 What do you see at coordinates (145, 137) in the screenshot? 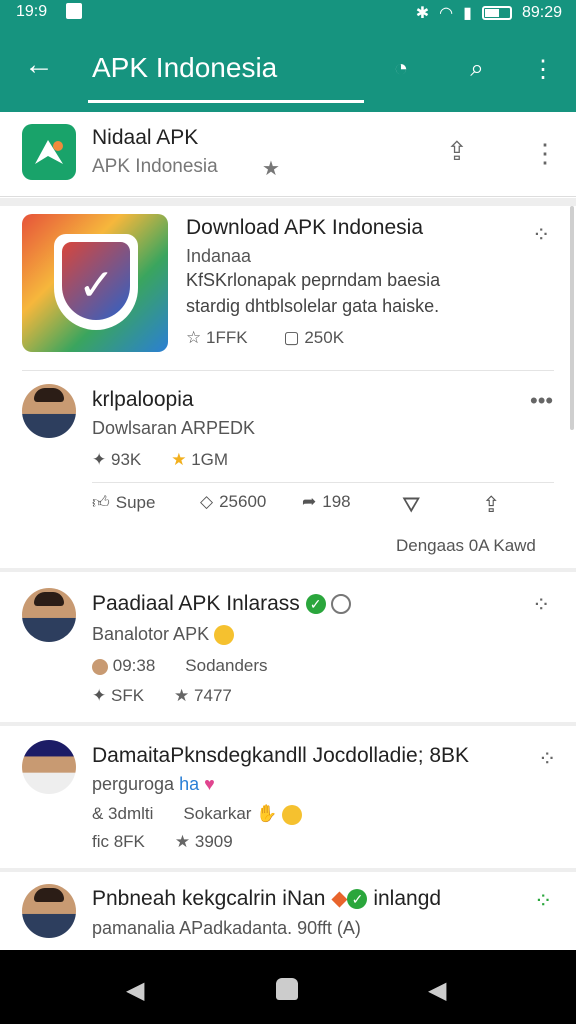
I see `app-name: Nidaal APK` at bounding box center [145, 137].